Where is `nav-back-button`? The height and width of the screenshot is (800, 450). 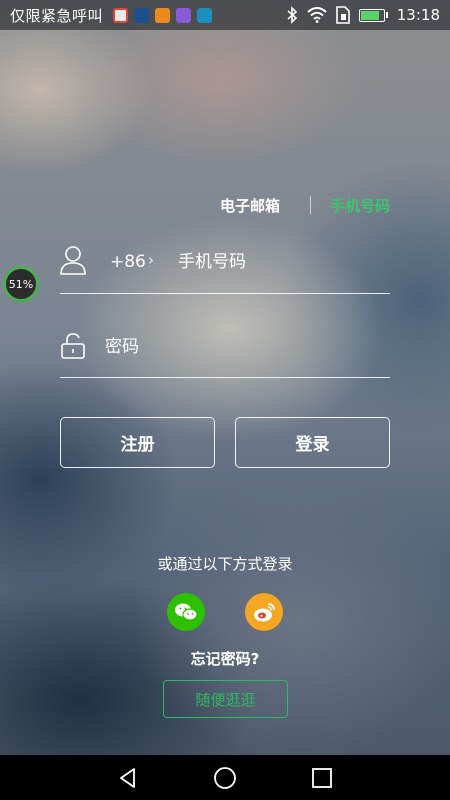
nav-back-button is located at coordinates (128, 778).